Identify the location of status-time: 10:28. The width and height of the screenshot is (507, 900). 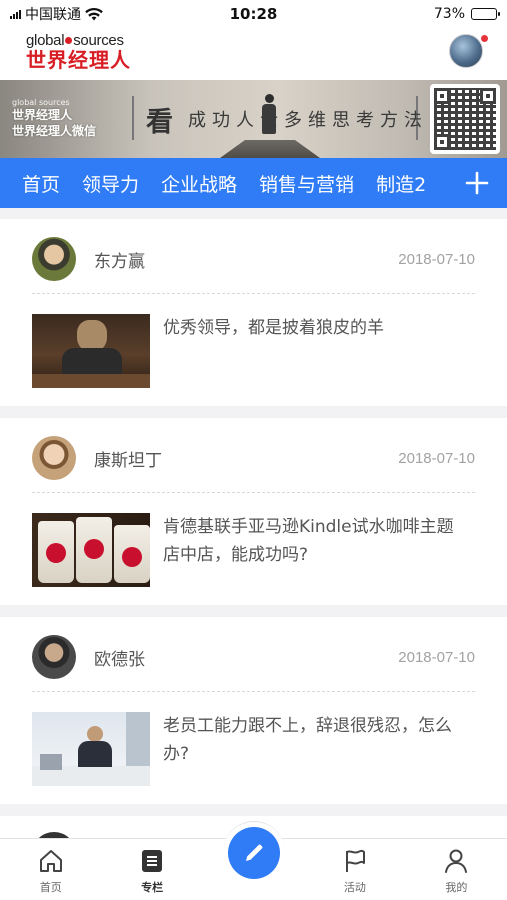
(253, 14).